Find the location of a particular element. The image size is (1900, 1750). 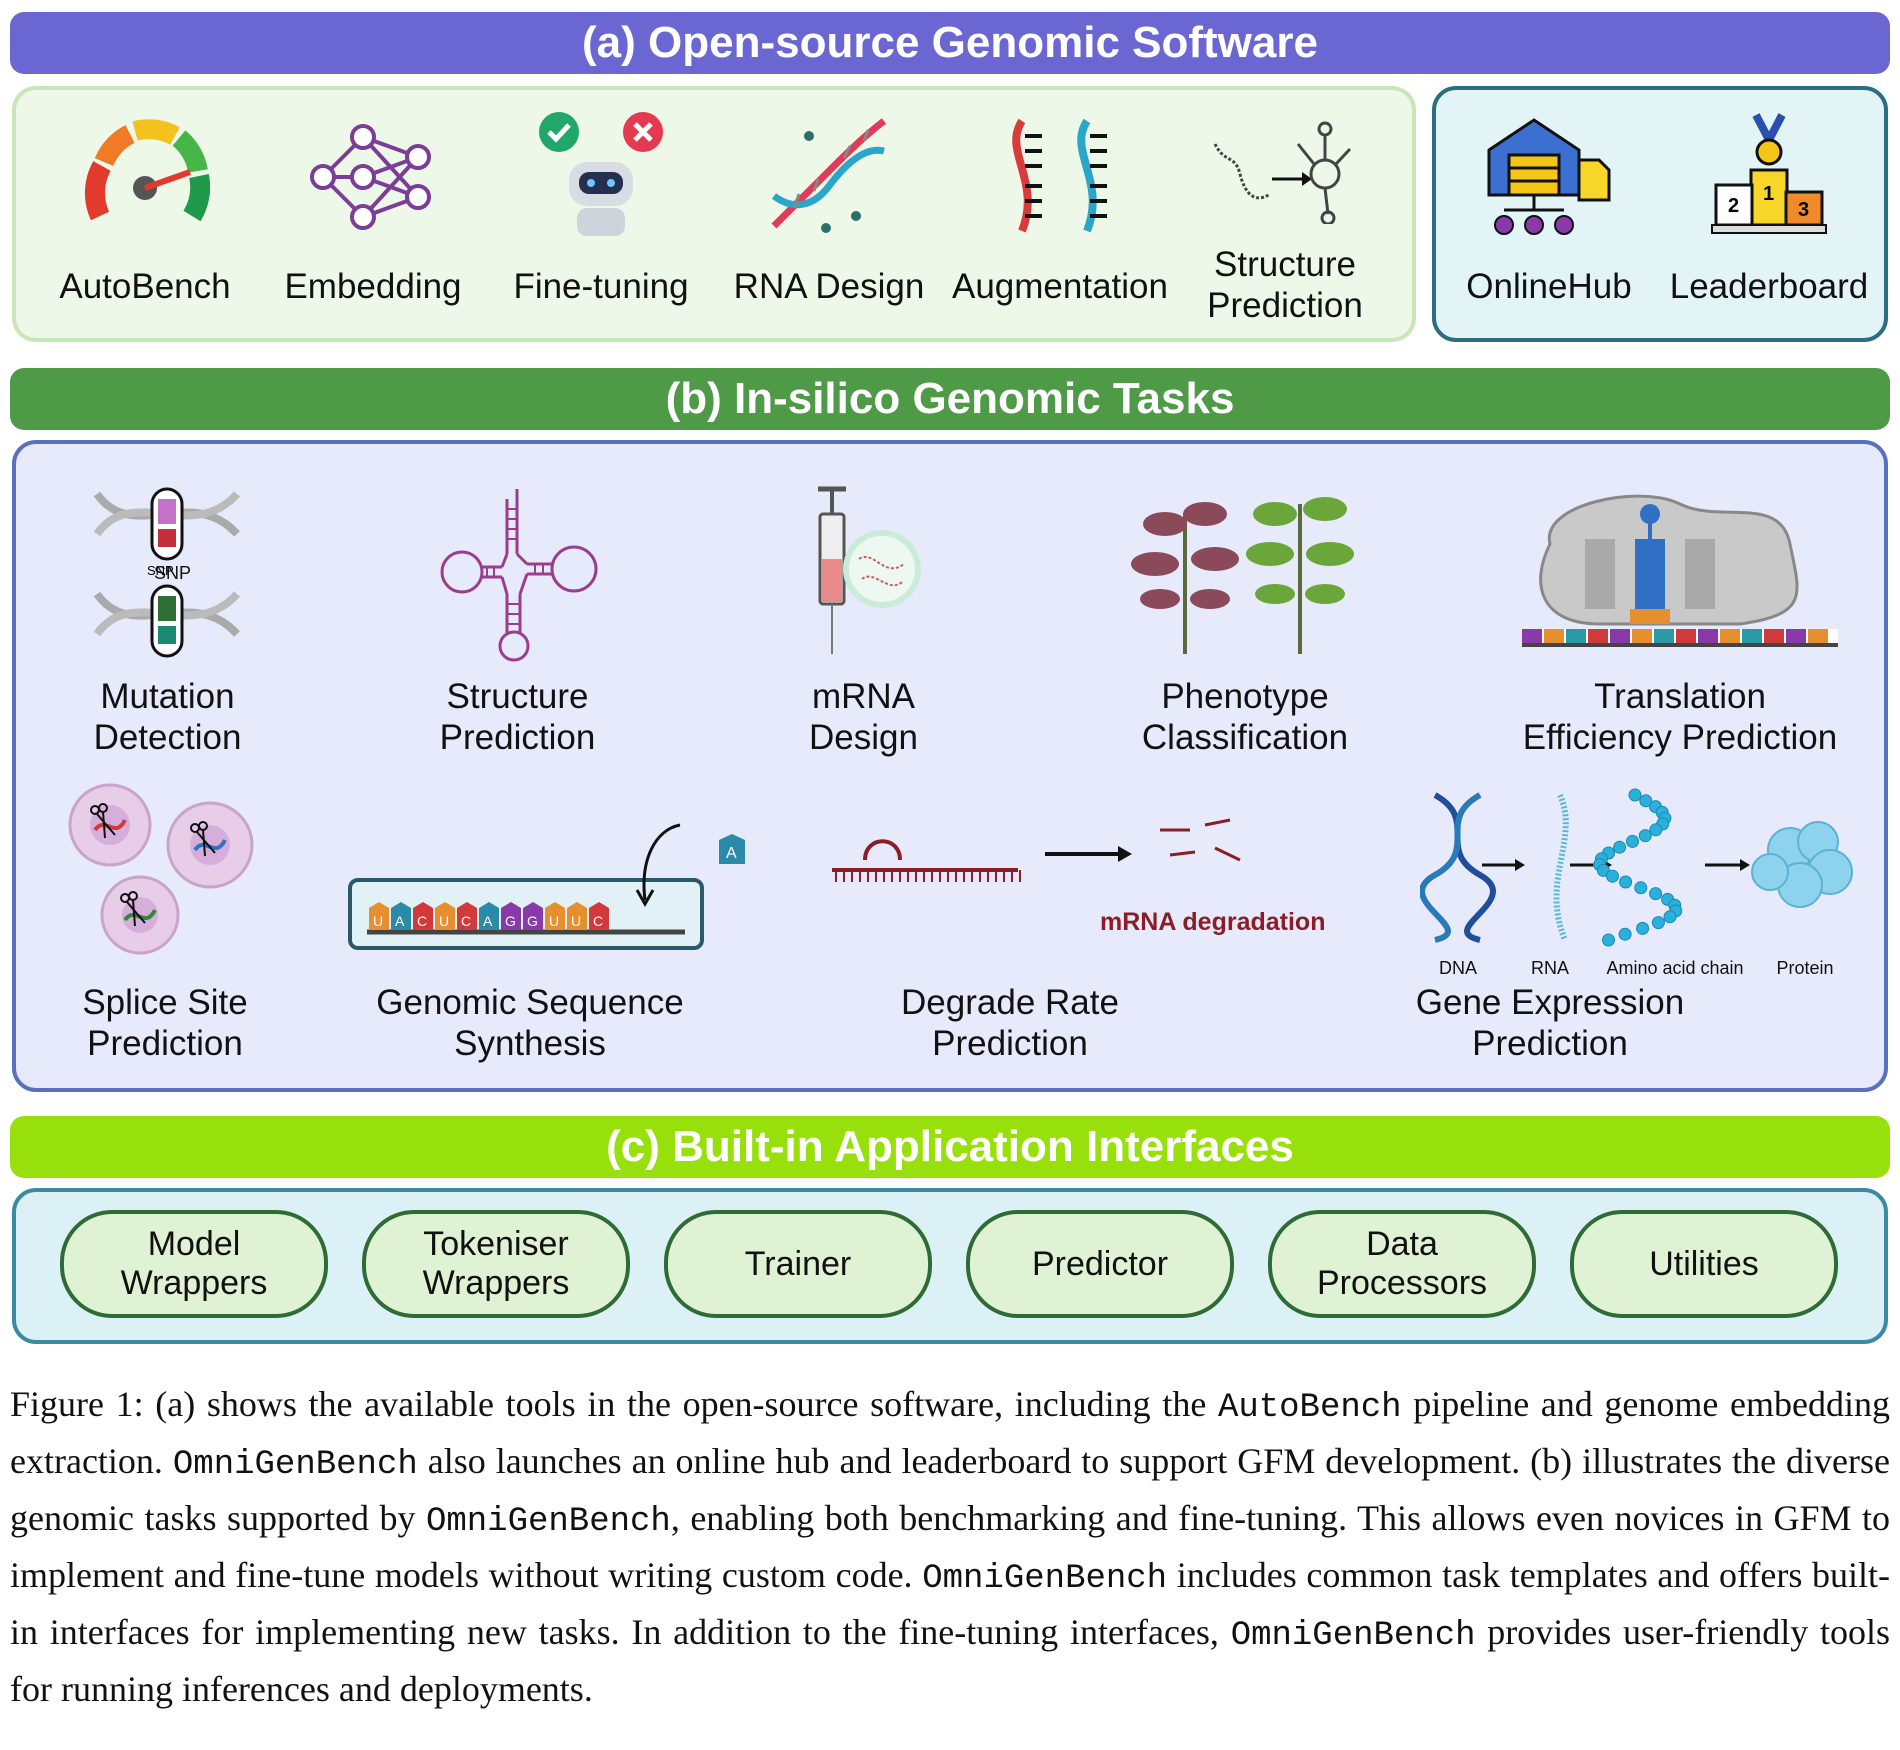

podium-medal-icon: 2 1 3 is located at coordinates (1769, 173).